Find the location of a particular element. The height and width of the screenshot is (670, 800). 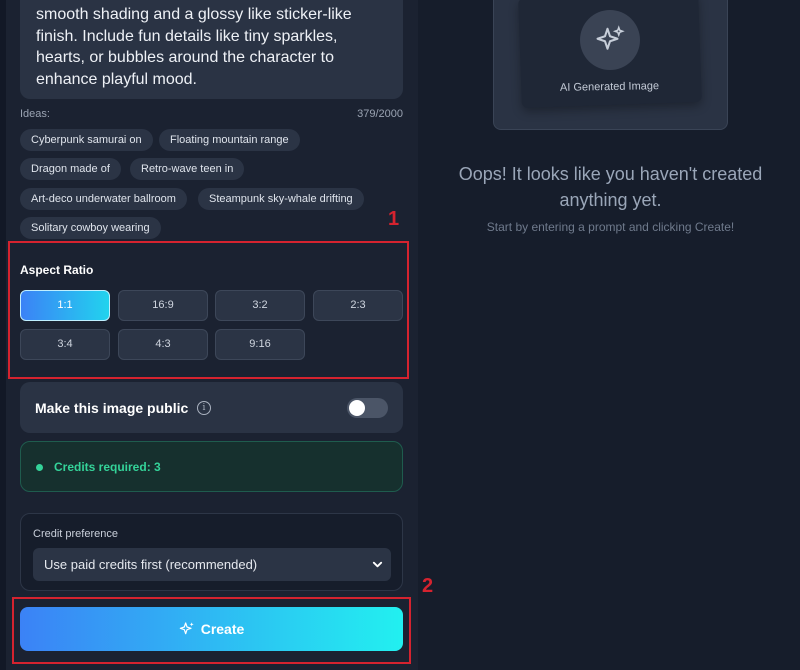

annotation-marker-2: 2 is located at coordinates (428, 586).